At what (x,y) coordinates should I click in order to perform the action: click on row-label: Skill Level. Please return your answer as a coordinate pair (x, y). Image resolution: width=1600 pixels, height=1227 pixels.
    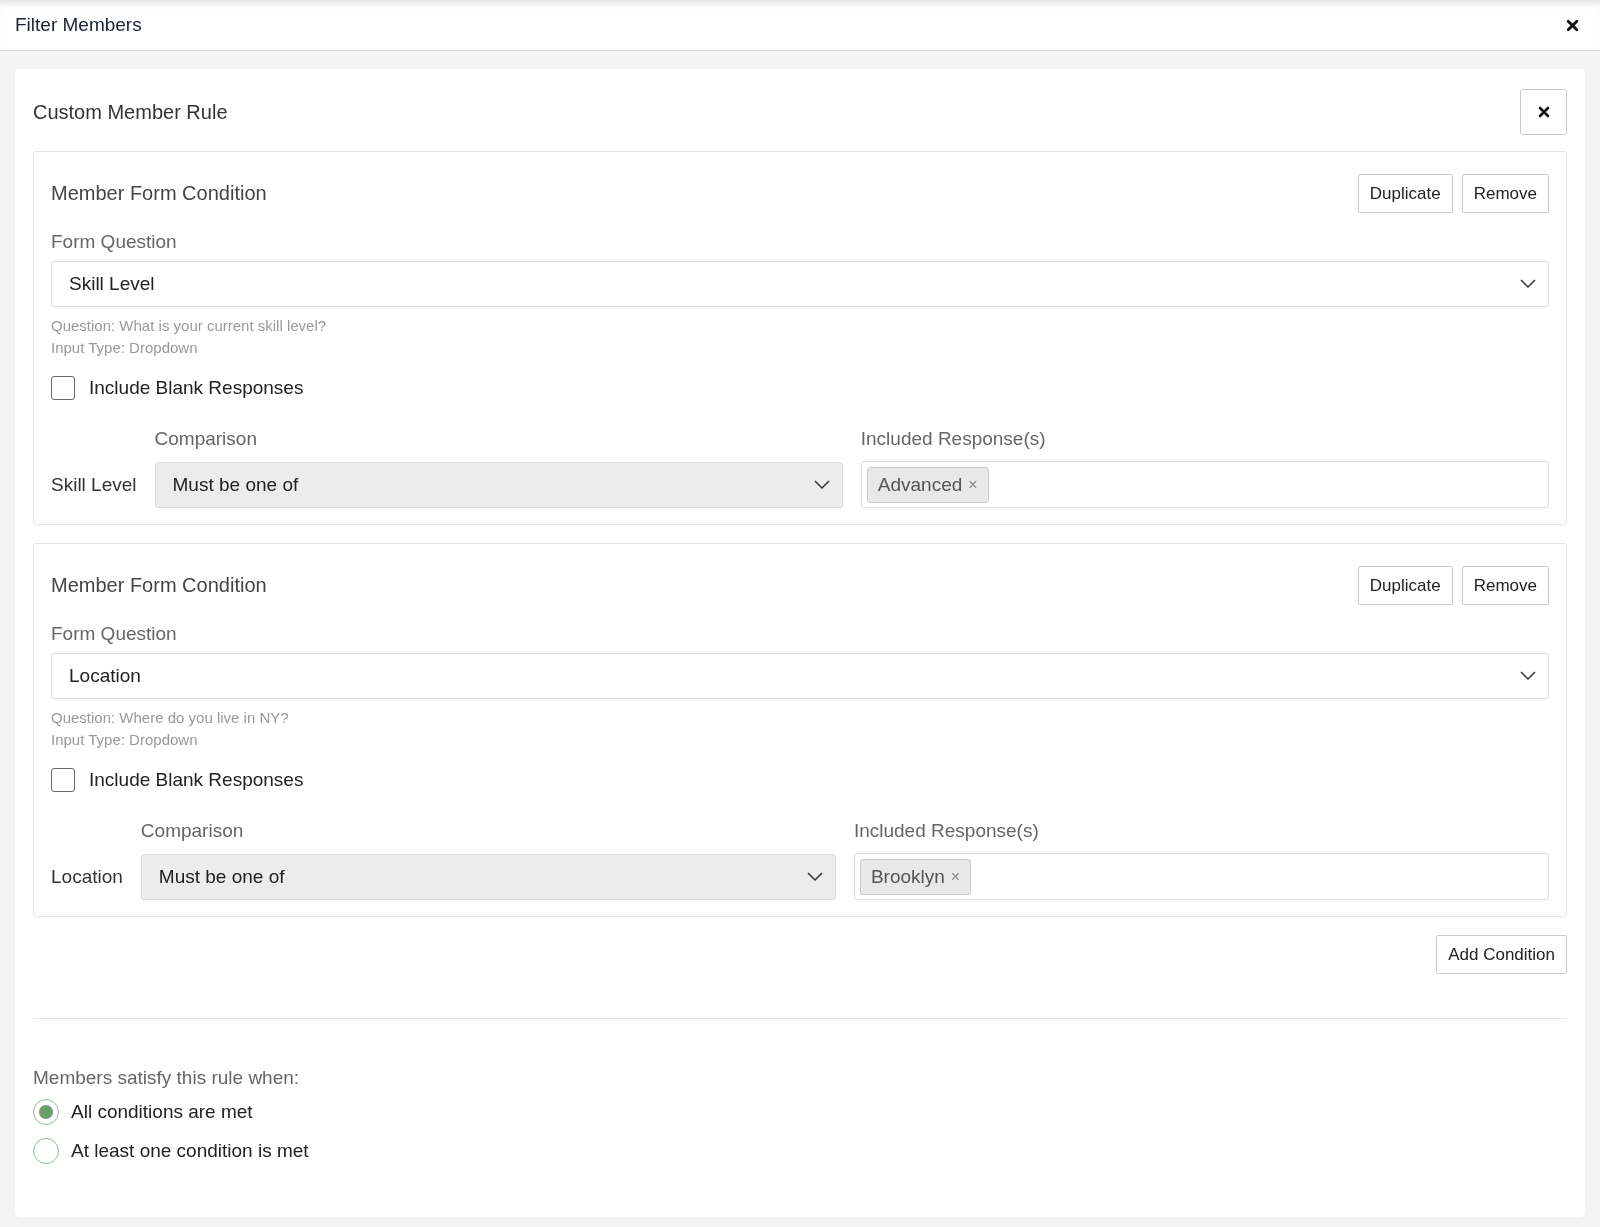
    Looking at the image, I should click on (94, 484).